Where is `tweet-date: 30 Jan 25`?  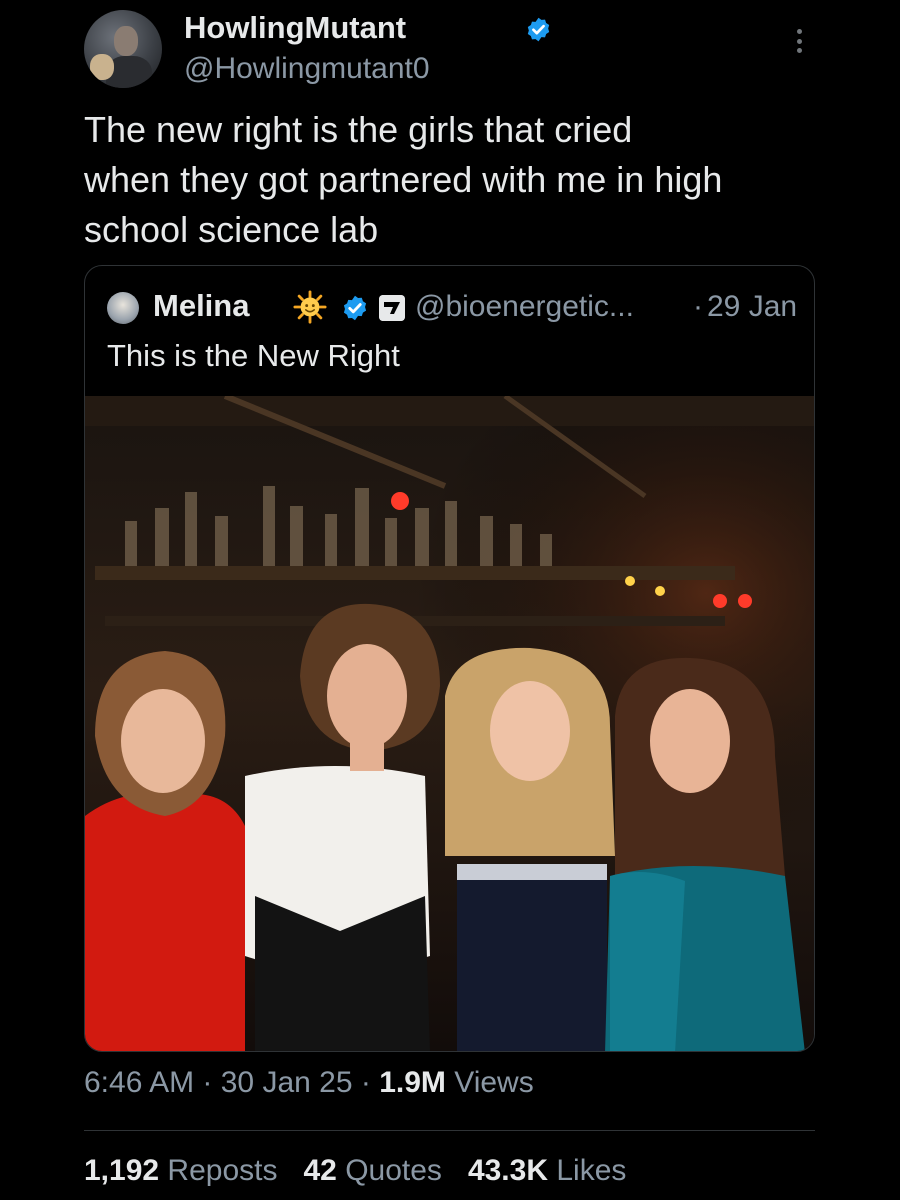
tweet-date: 30 Jan 25 is located at coordinates (287, 1082).